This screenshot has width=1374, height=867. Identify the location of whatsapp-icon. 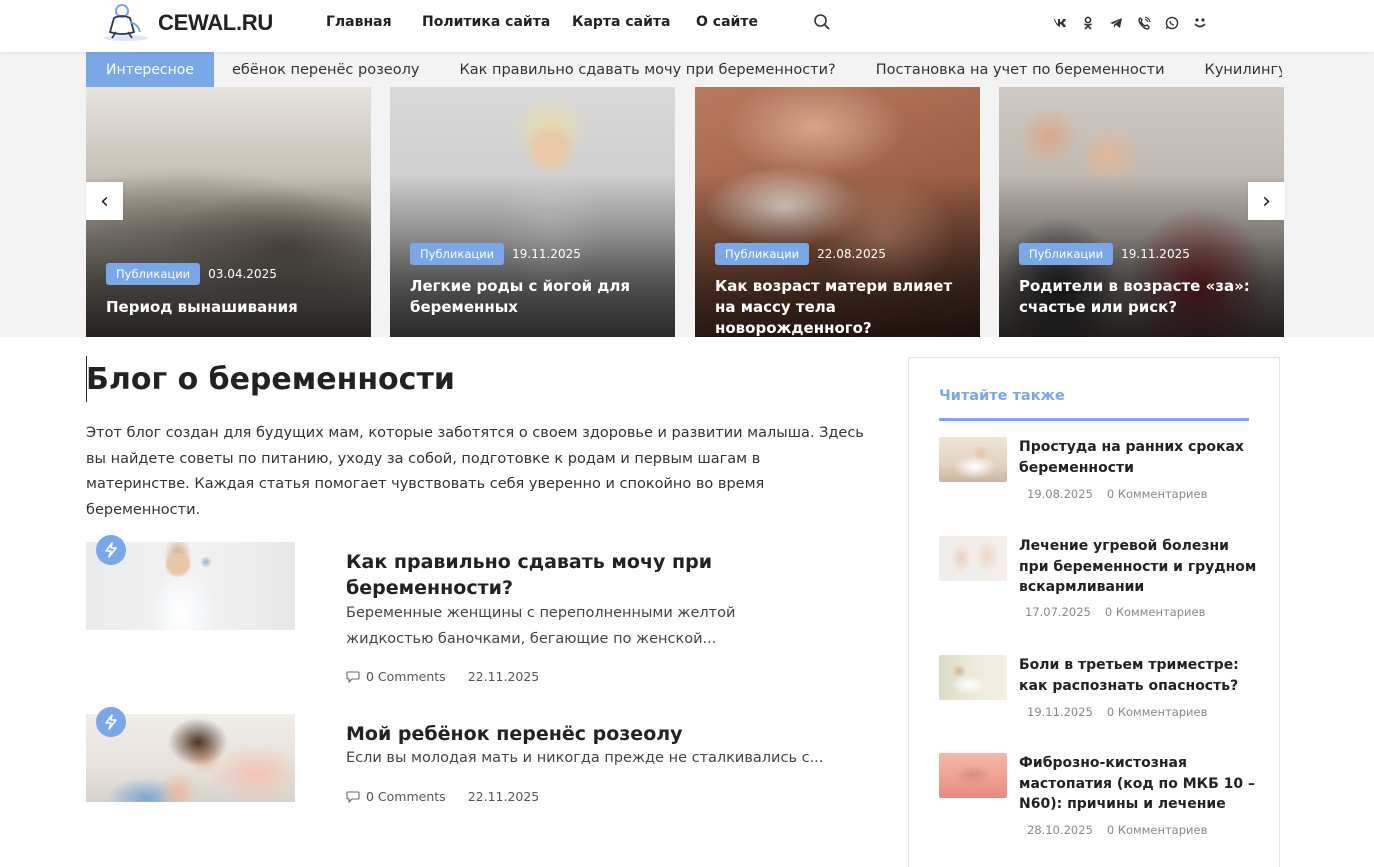
(1172, 23).